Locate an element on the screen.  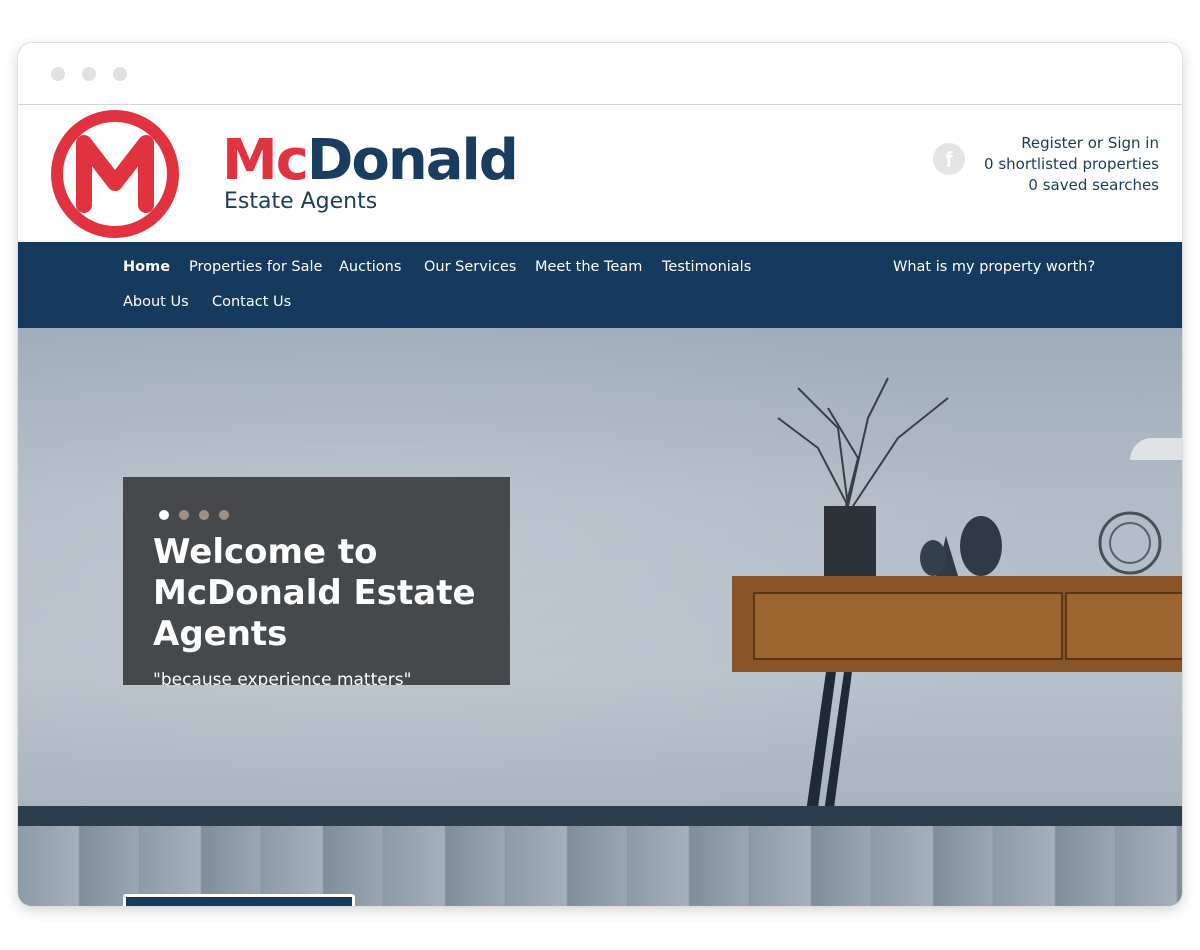
hero-cta-button is located at coordinates (239, 900).